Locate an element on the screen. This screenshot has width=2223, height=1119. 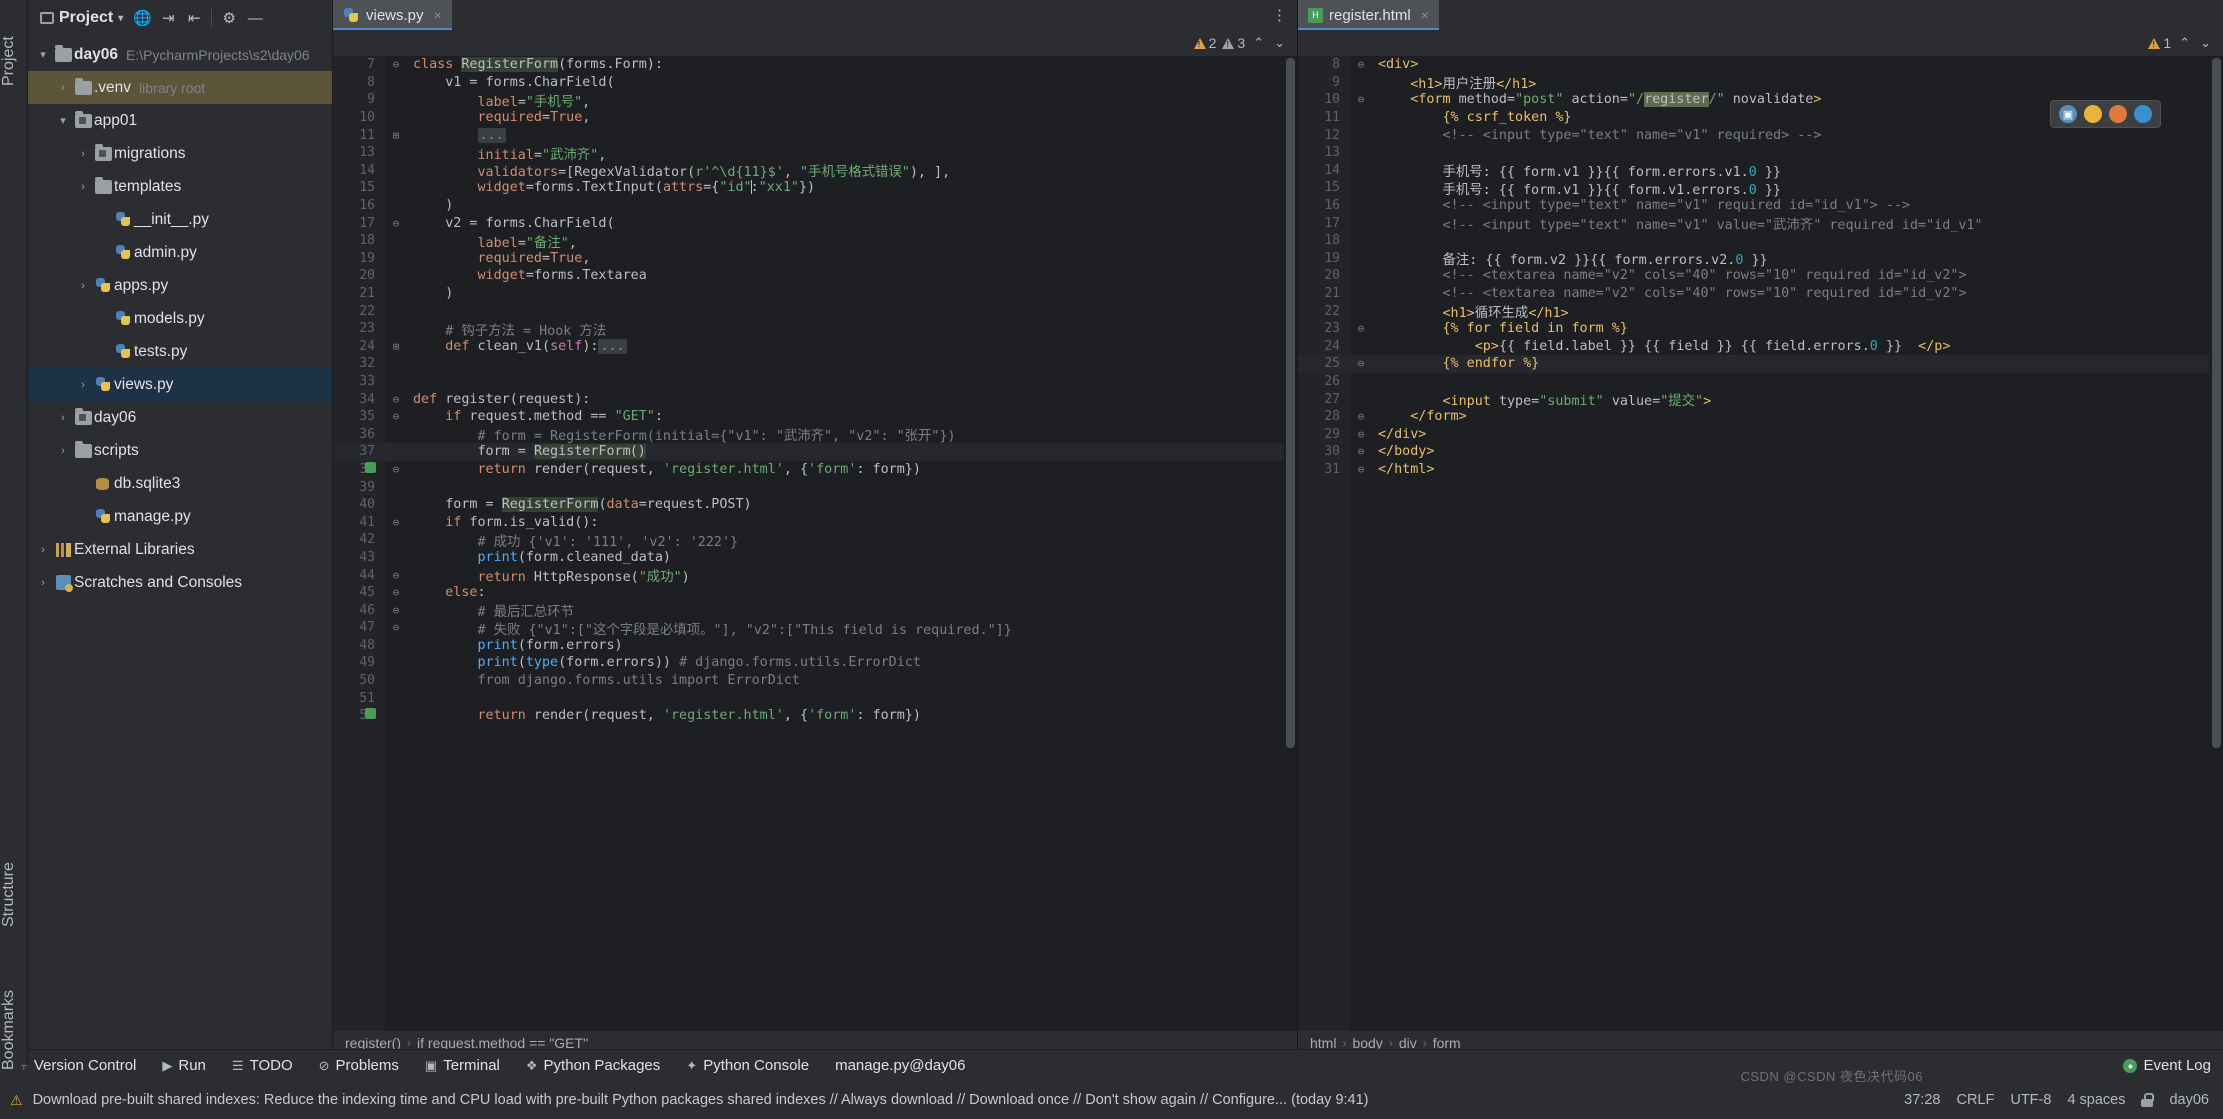
tab-options-icon: ⋮ is located at coordinates (1279, 15).